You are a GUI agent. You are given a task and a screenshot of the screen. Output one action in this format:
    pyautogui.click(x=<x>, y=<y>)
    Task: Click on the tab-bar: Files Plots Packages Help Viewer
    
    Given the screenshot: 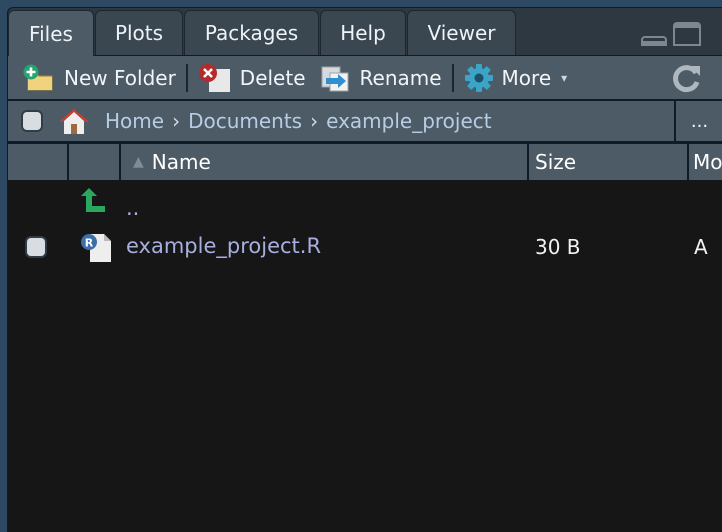 What is the action you would take?
    pyautogui.click(x=365, y=32)
    